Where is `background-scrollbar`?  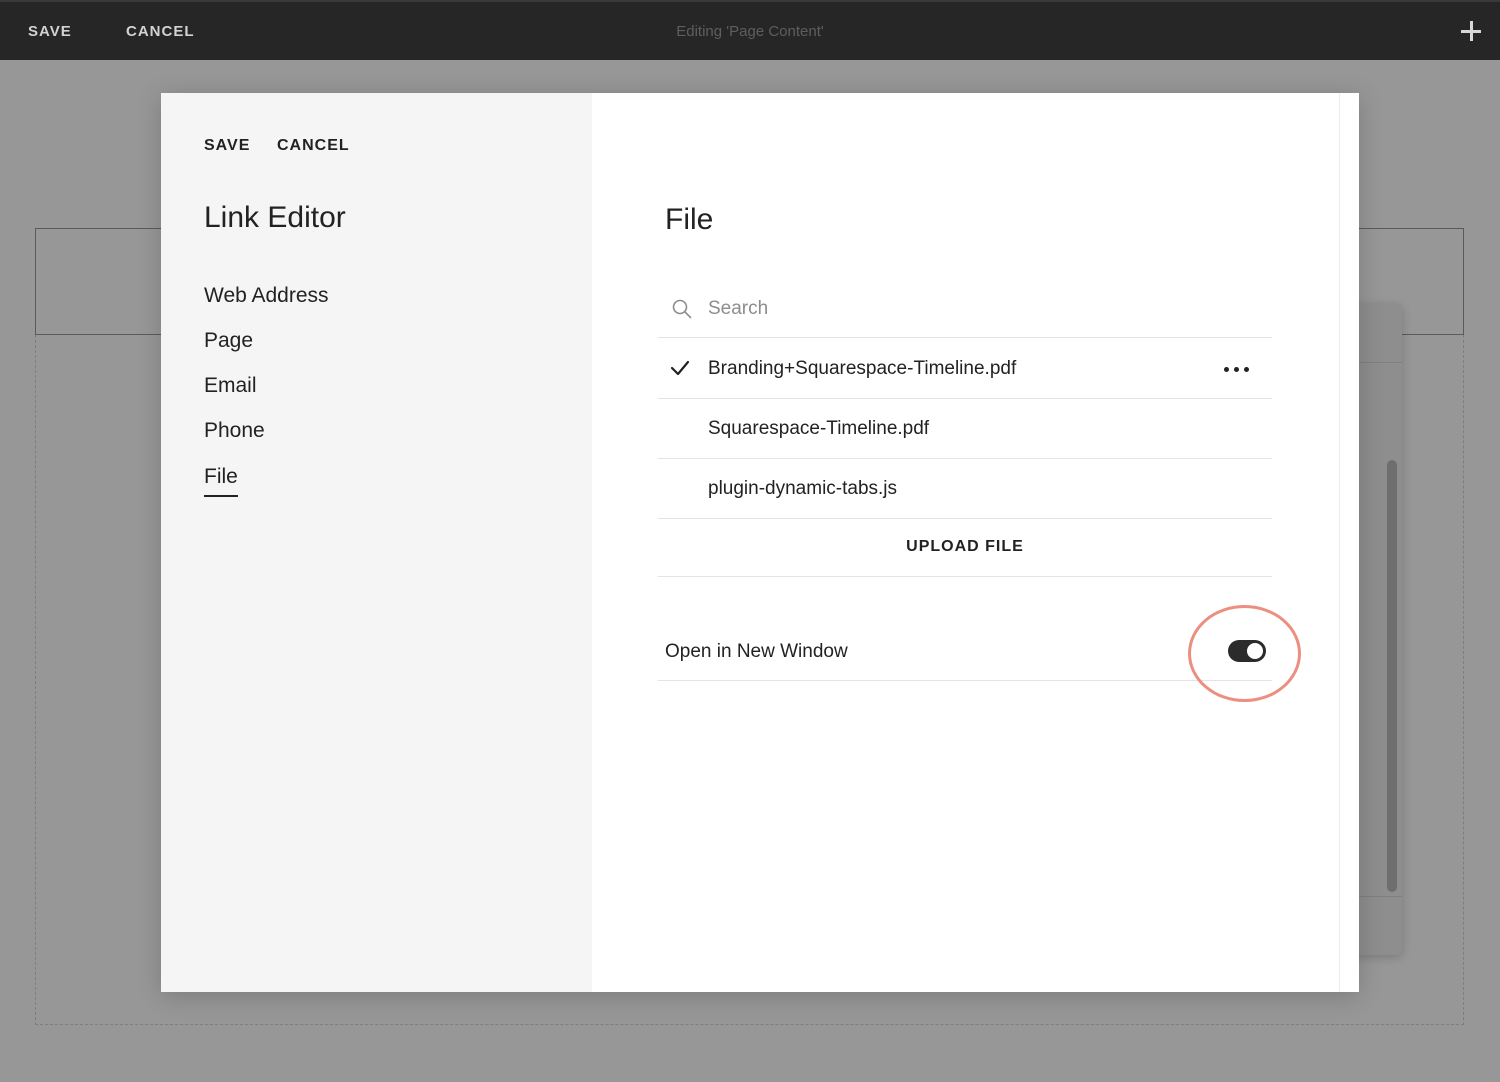
background-scrollbar is located at coordinates (1392, 676).